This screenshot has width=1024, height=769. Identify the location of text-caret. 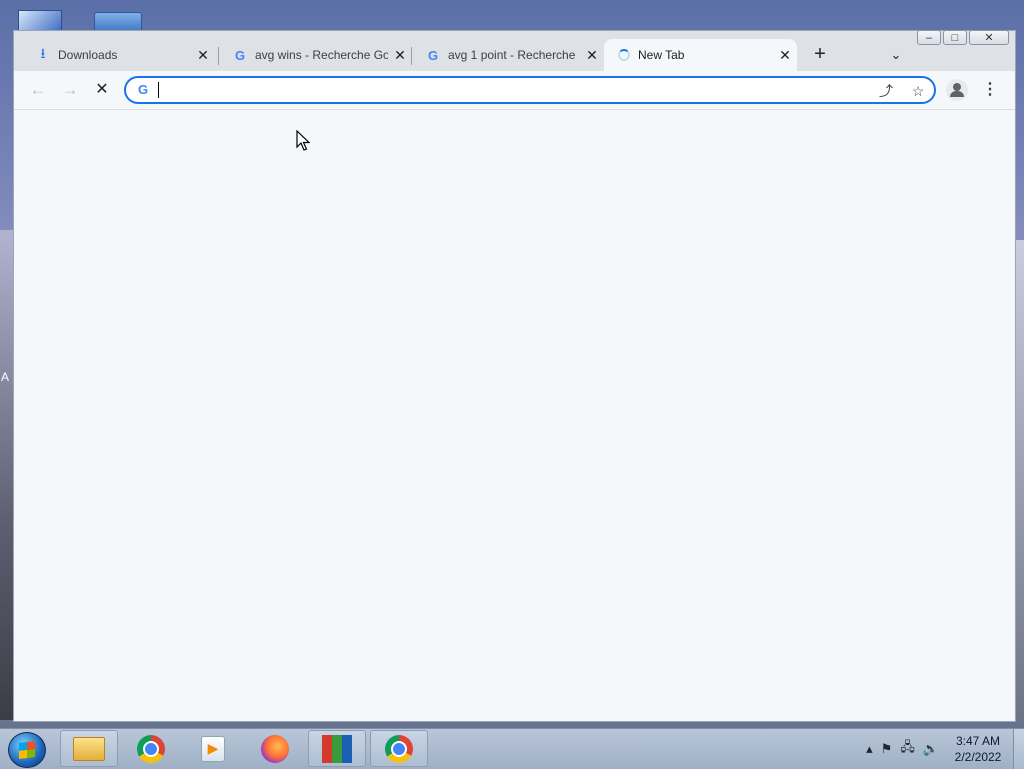
(158, 90).